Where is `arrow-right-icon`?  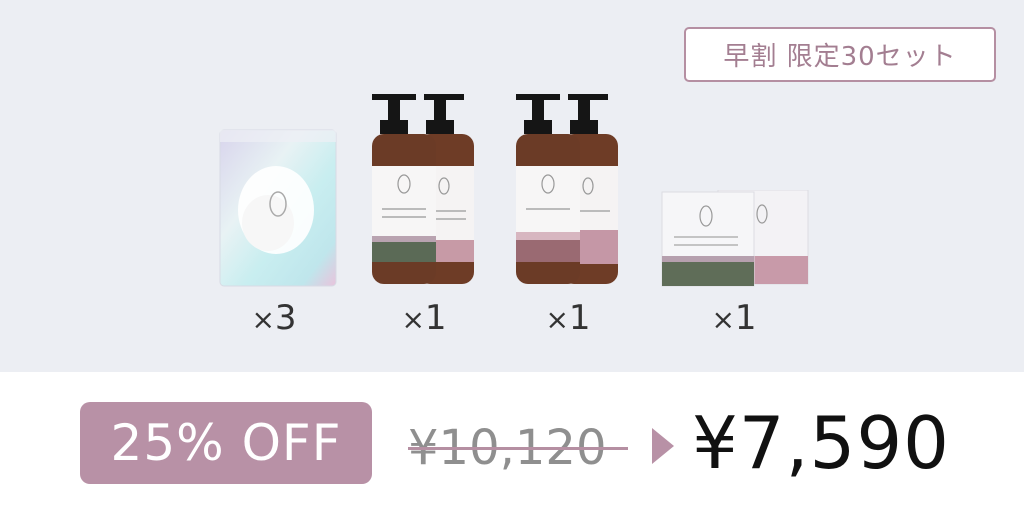 arrow-right-icon is located at coordinates (663, 446).